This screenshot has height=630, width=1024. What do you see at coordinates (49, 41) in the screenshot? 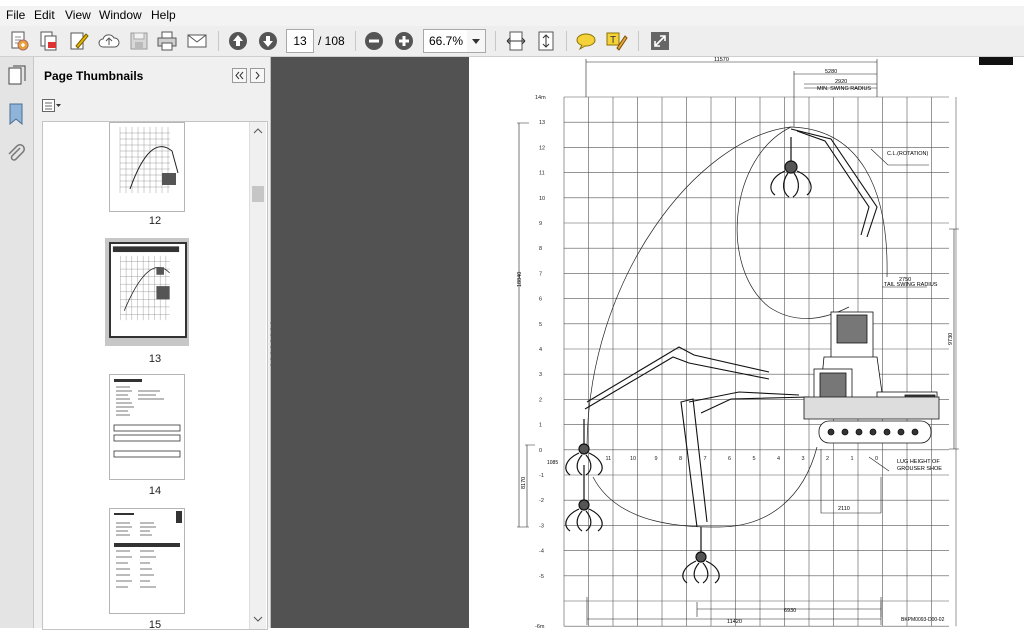
I see `combine-icon` at bounding box center [49, 41].